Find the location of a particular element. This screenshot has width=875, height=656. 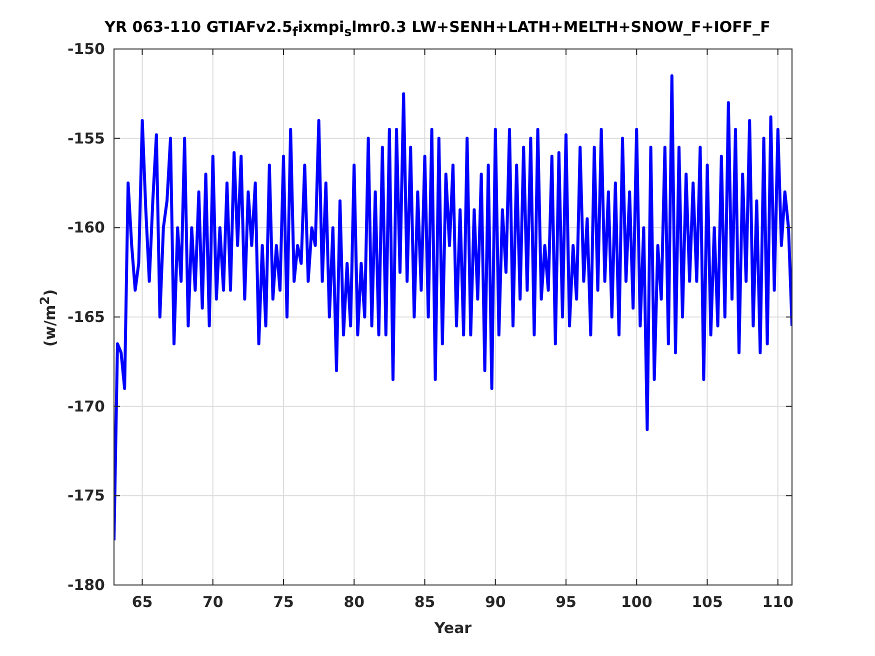

y-tick-label: -170 is located at coordinates (86, 406).